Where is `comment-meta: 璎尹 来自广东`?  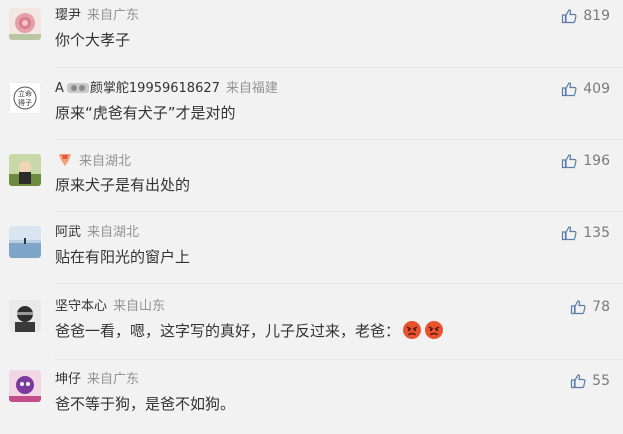
comment-meta: 璎尹 来自广东 is located at coordinates (97, 16).